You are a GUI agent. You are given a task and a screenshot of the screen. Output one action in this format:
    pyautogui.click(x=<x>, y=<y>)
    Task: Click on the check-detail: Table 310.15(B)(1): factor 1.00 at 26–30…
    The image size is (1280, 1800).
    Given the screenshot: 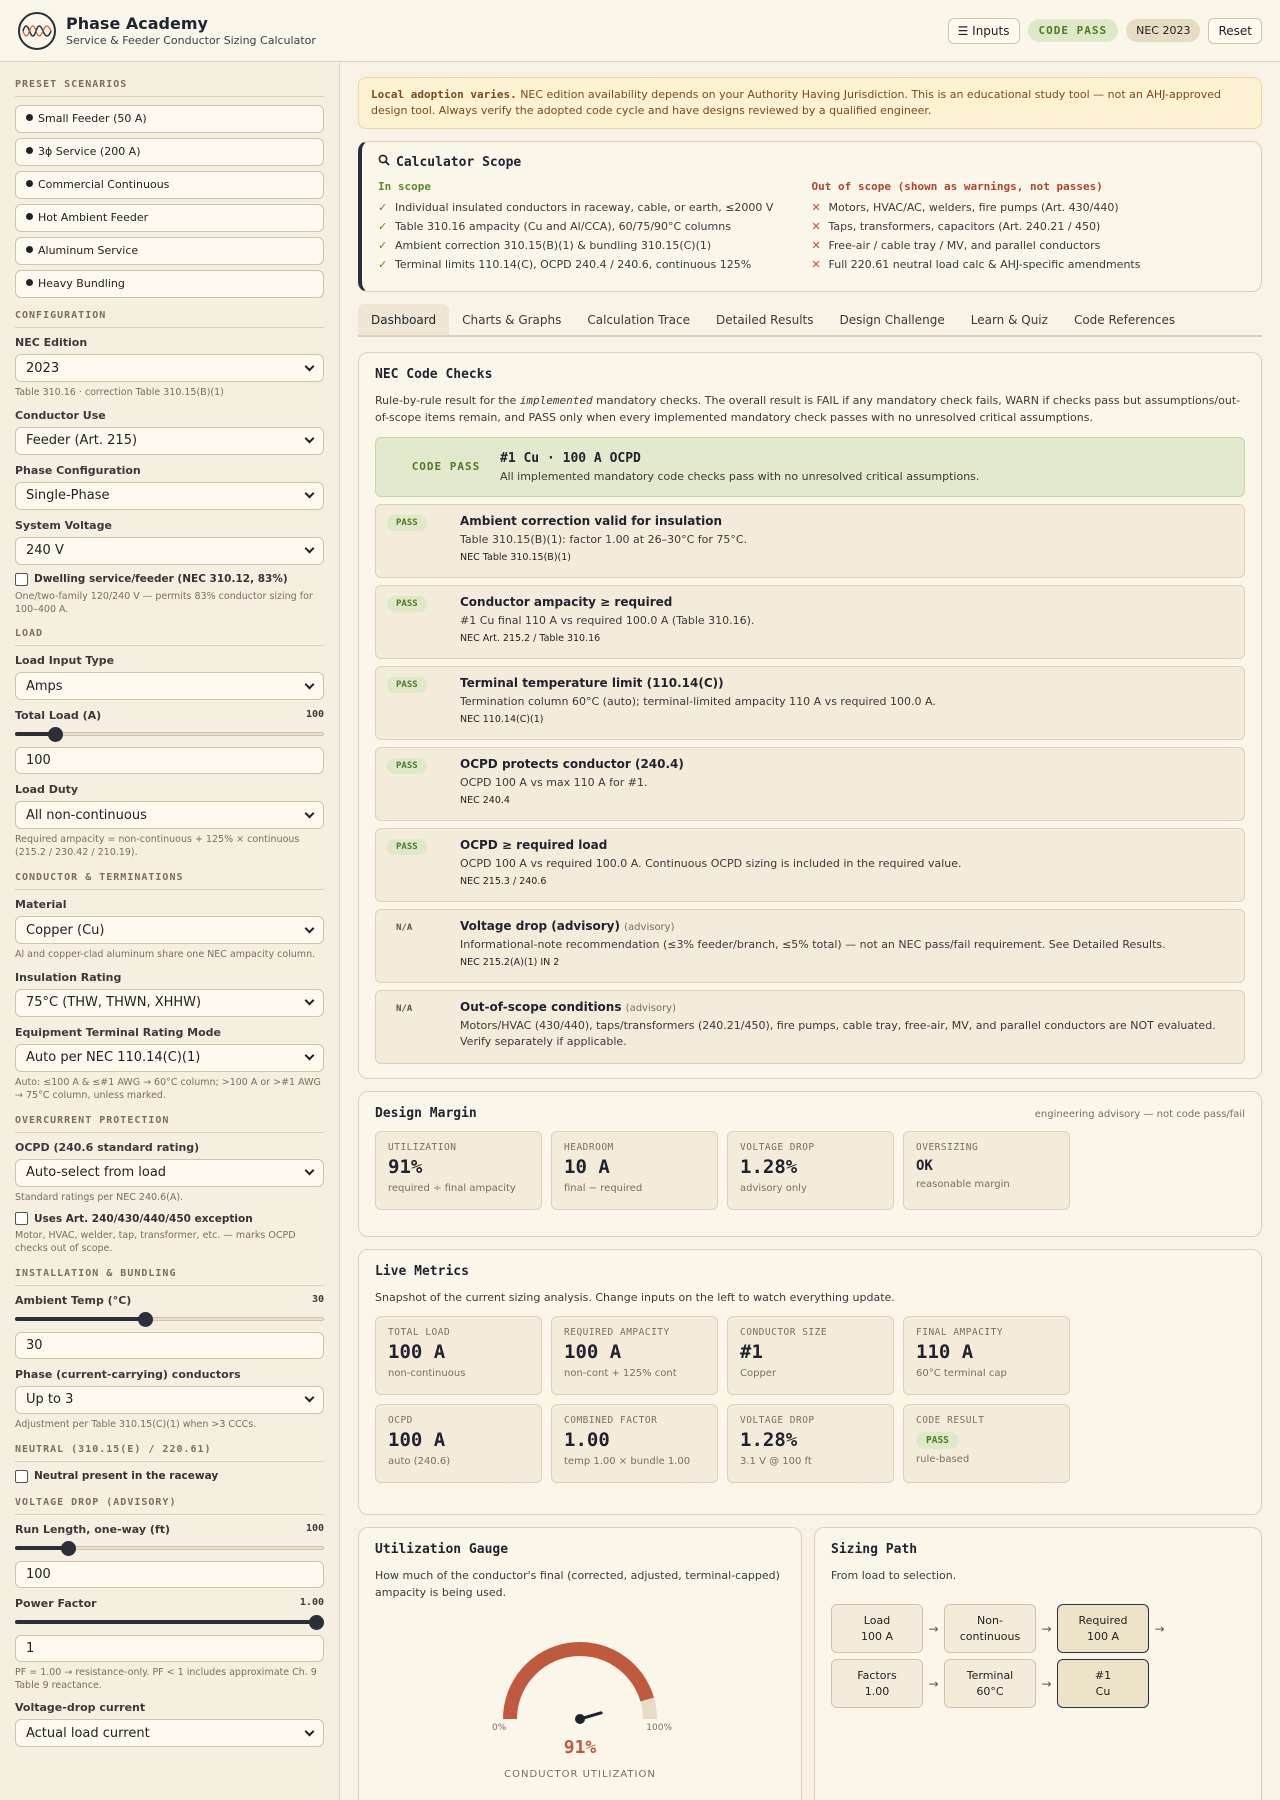 What is the action you would take?
    pyautogui.click(x=604, y=539)
    